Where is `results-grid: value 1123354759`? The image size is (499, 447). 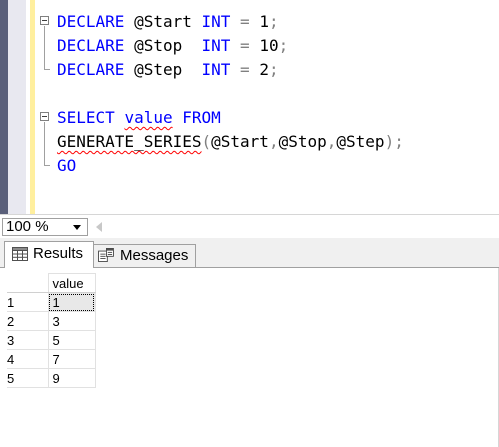 results-grid: value 1123354759 is located at coordinates (51, 330).